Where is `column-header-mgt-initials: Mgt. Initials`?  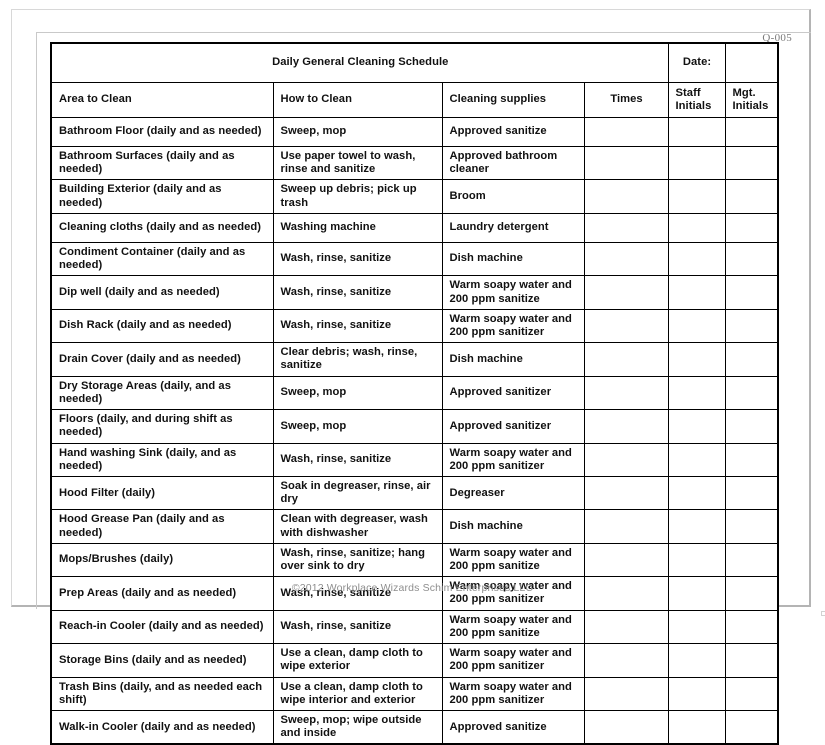 column-header-mgt-initials: Mgt. Initials is located at coordinates (751, 100).